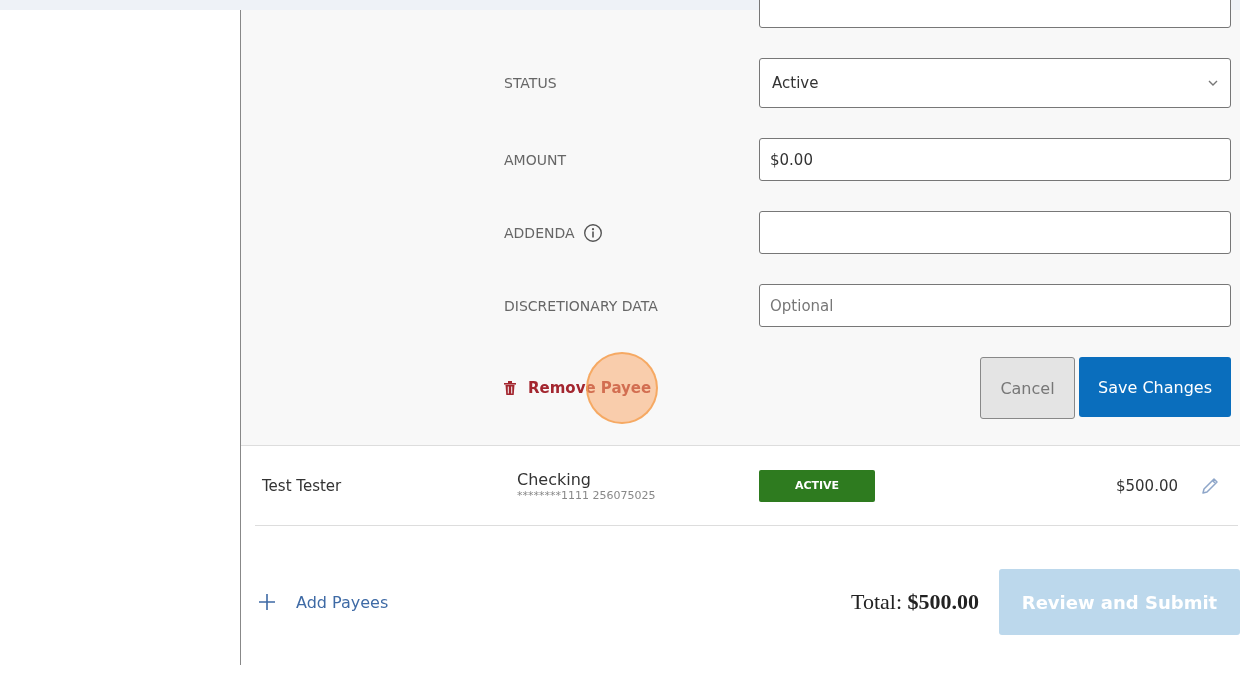 This screenshot has height=696, width=1240. What do you see at coordinates (915, 602) in the screenshot?
I see `total-amount: Total: $500.00` at bounding box center [915, 602].